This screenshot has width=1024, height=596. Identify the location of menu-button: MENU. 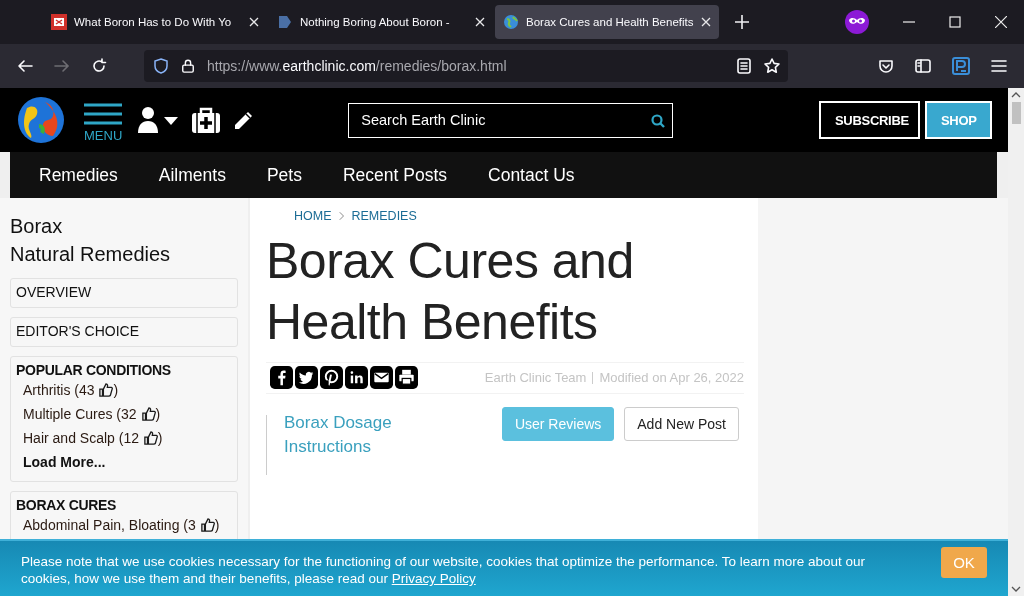
(103, 123).